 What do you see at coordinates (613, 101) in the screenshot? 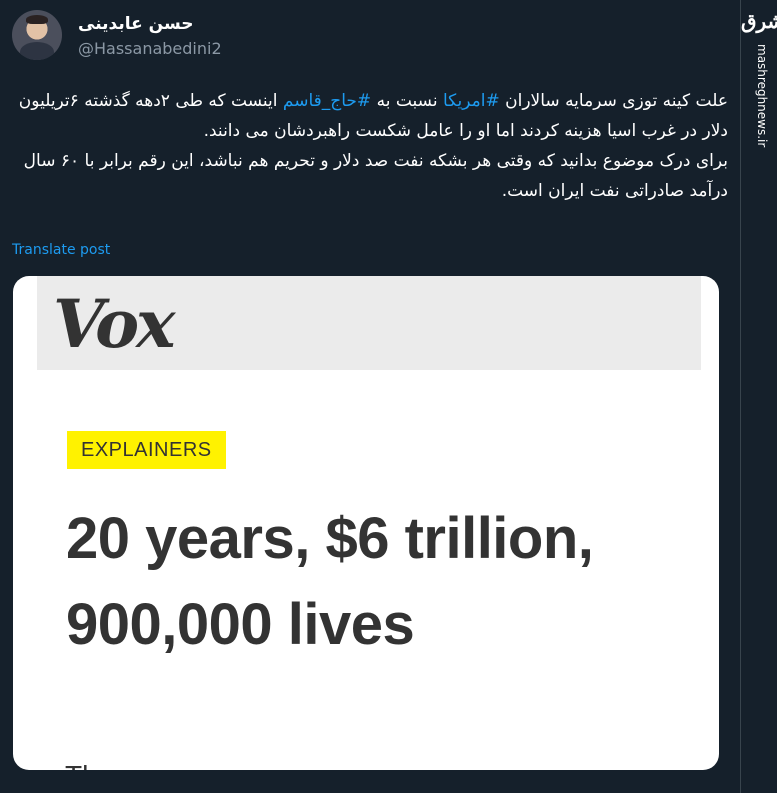
I see `tweet-text-prefix: علت کینه توزی سرمایه سالاران` at bounding box center [613, 101].